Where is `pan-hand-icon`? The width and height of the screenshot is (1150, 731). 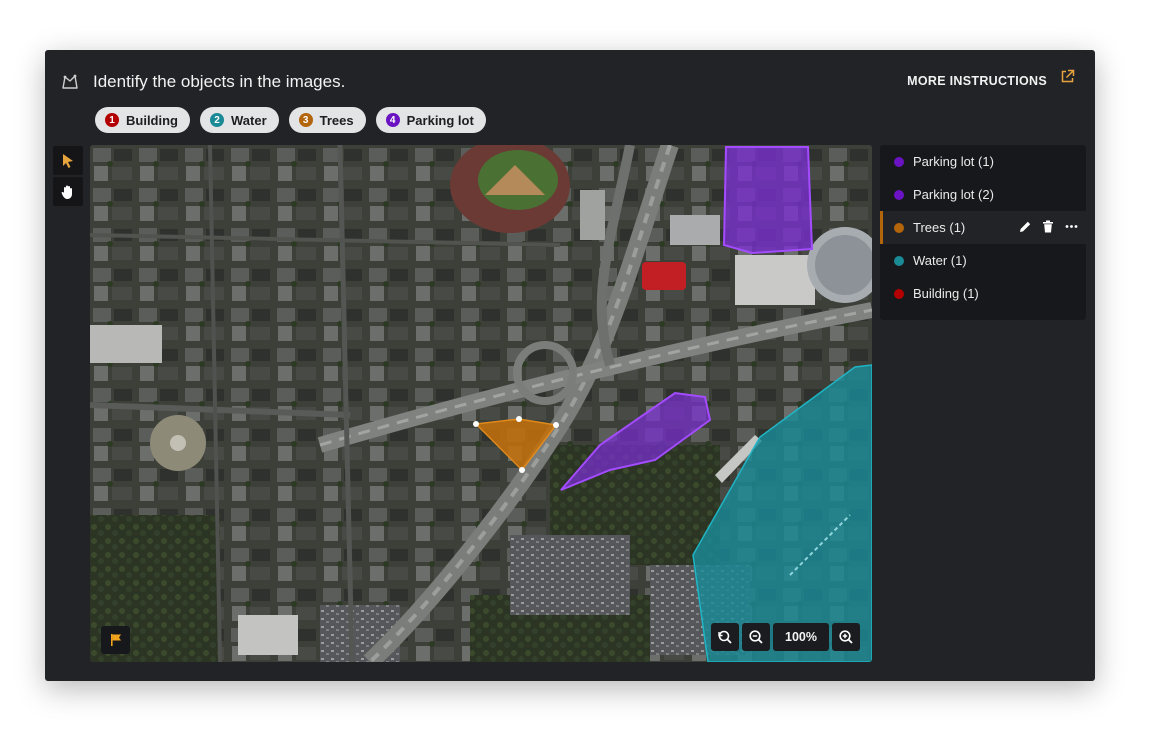 pan-hand-icon is located at coordinates (66, 192).